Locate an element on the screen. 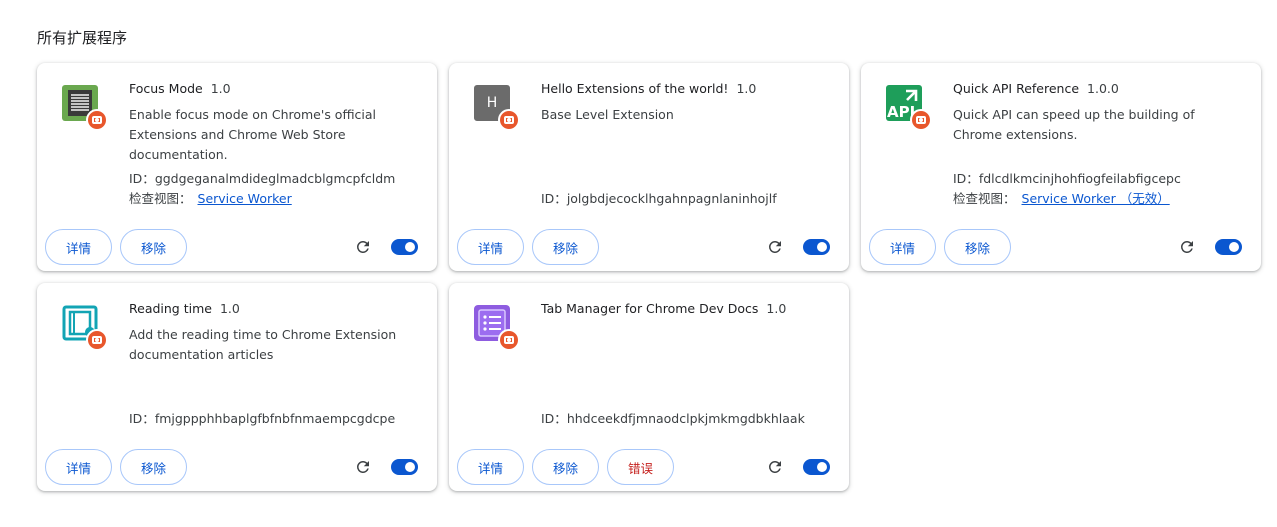 The width and height of the screenshot is (1277, 527). inspect-views: 检查视图： Service Worker is located at coordinates (210, 198).